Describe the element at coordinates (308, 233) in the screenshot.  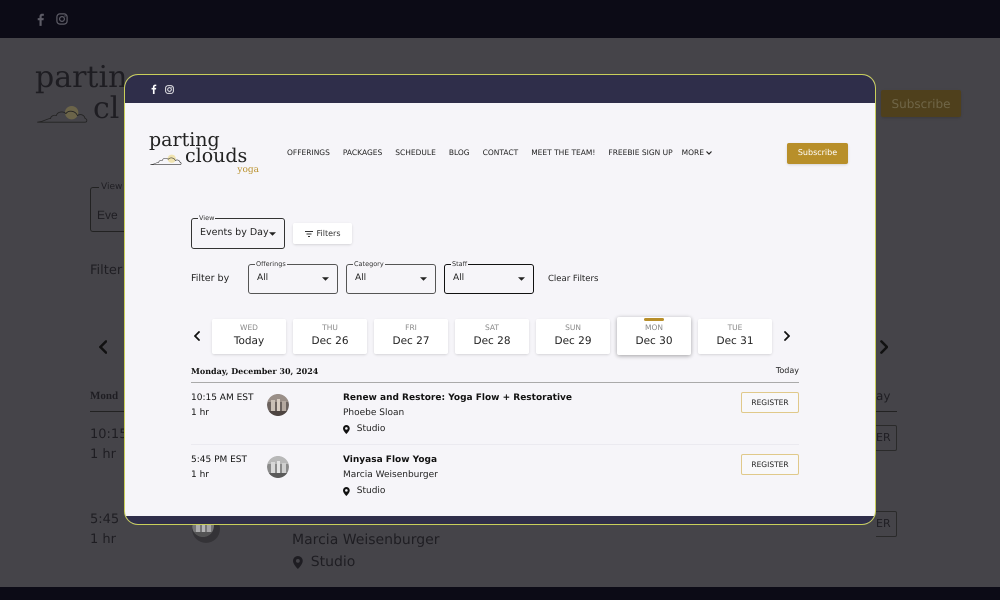
I see `filter-icon` at that location.